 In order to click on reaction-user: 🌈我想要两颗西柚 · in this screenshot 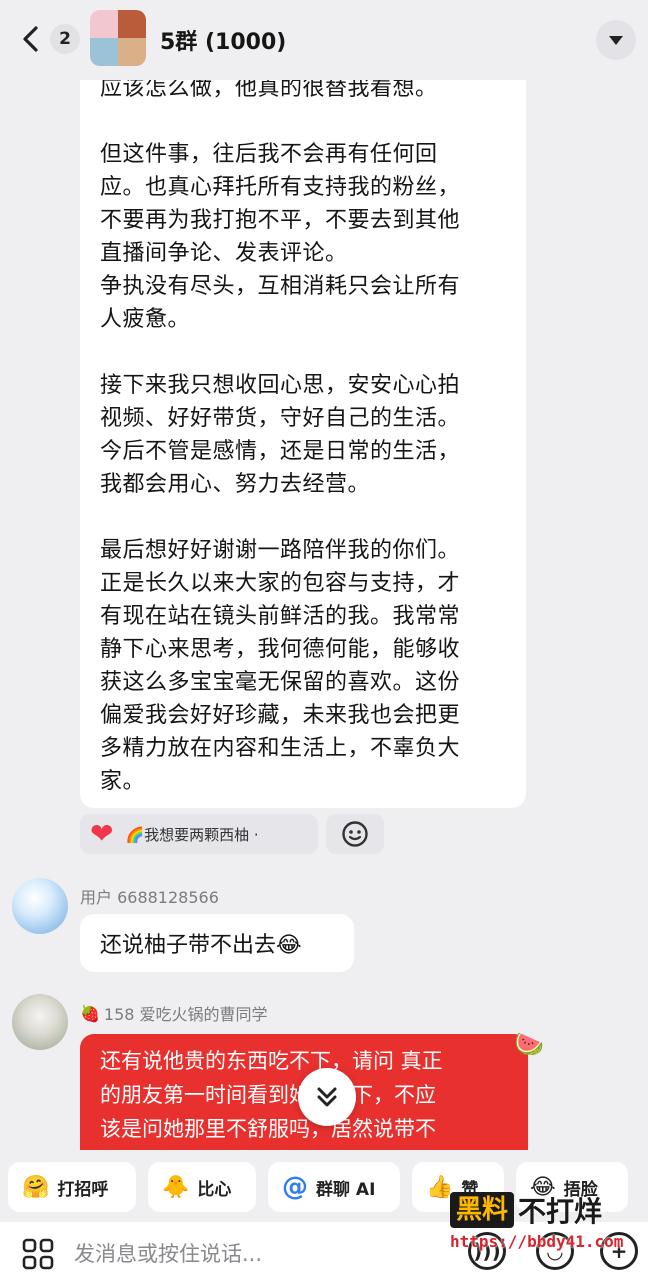, I will do `click(192, 834)`.